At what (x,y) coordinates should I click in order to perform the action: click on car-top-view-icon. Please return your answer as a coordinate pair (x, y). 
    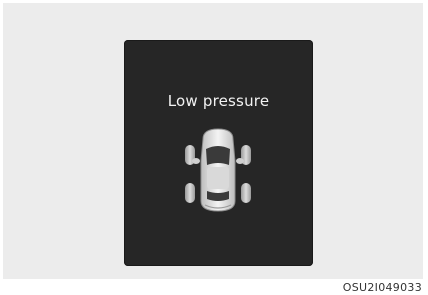
    Looking at the image, I should click on (218, 170).